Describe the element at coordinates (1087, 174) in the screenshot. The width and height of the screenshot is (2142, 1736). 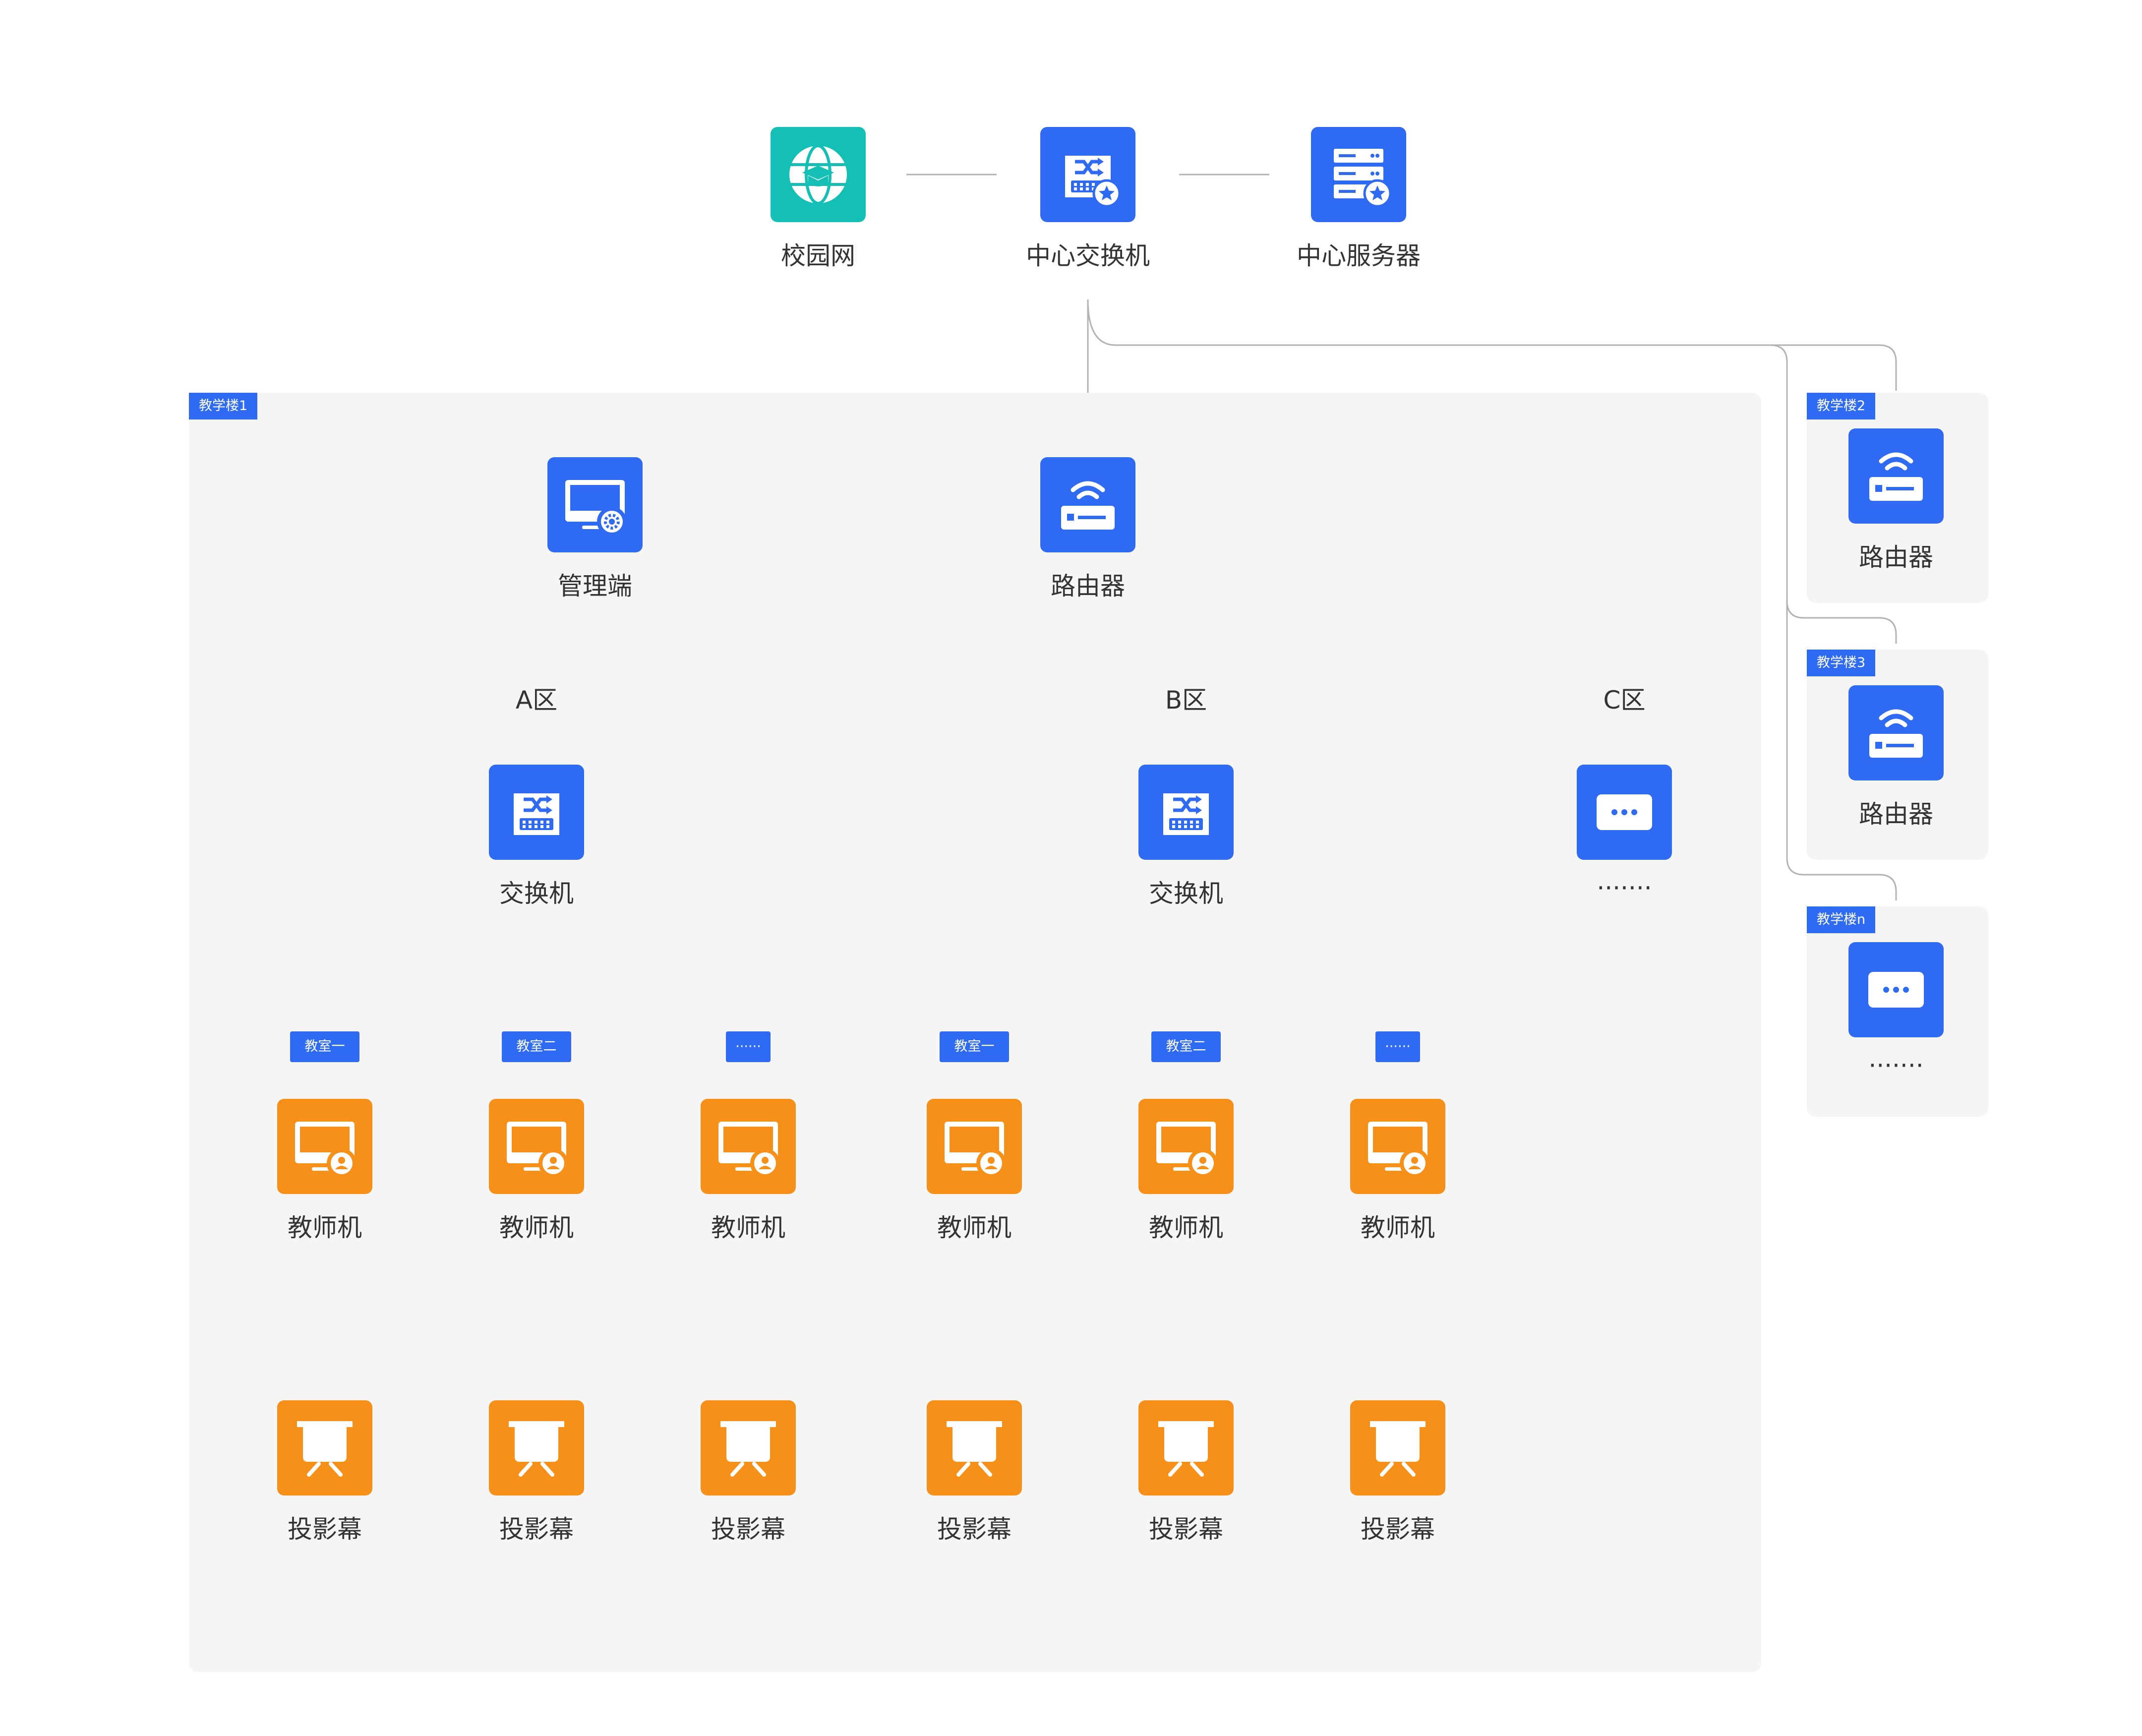
I see `network-switch-star-icon` at that location.